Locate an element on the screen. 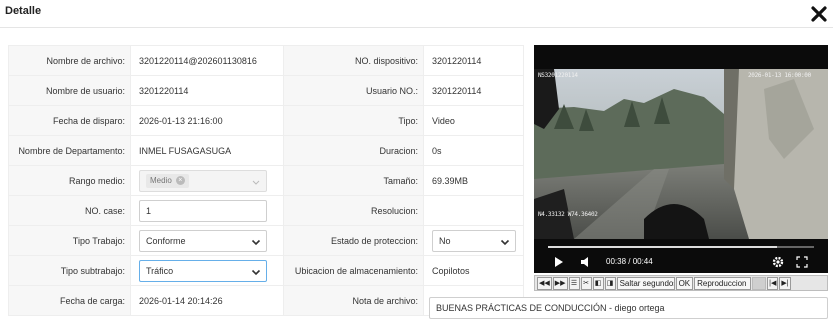 This screenshot has width=833, height=326. label-fecha-disparo: Fecha de disparo: is located at coordinates (69, 120).